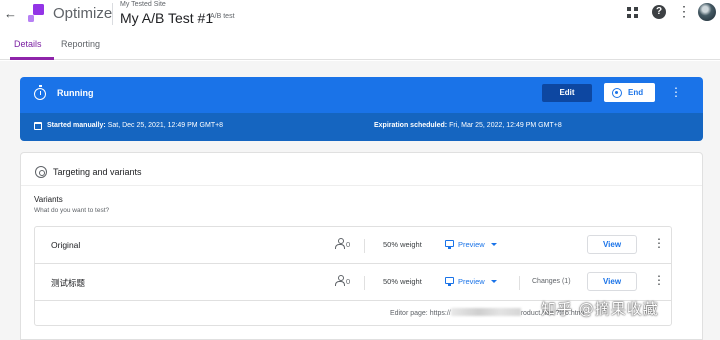  What do you see at coordinates (361, 95) in the screenshot?
I see `status-header: Running Edit End ⋮` at bounding box center [361, 95].